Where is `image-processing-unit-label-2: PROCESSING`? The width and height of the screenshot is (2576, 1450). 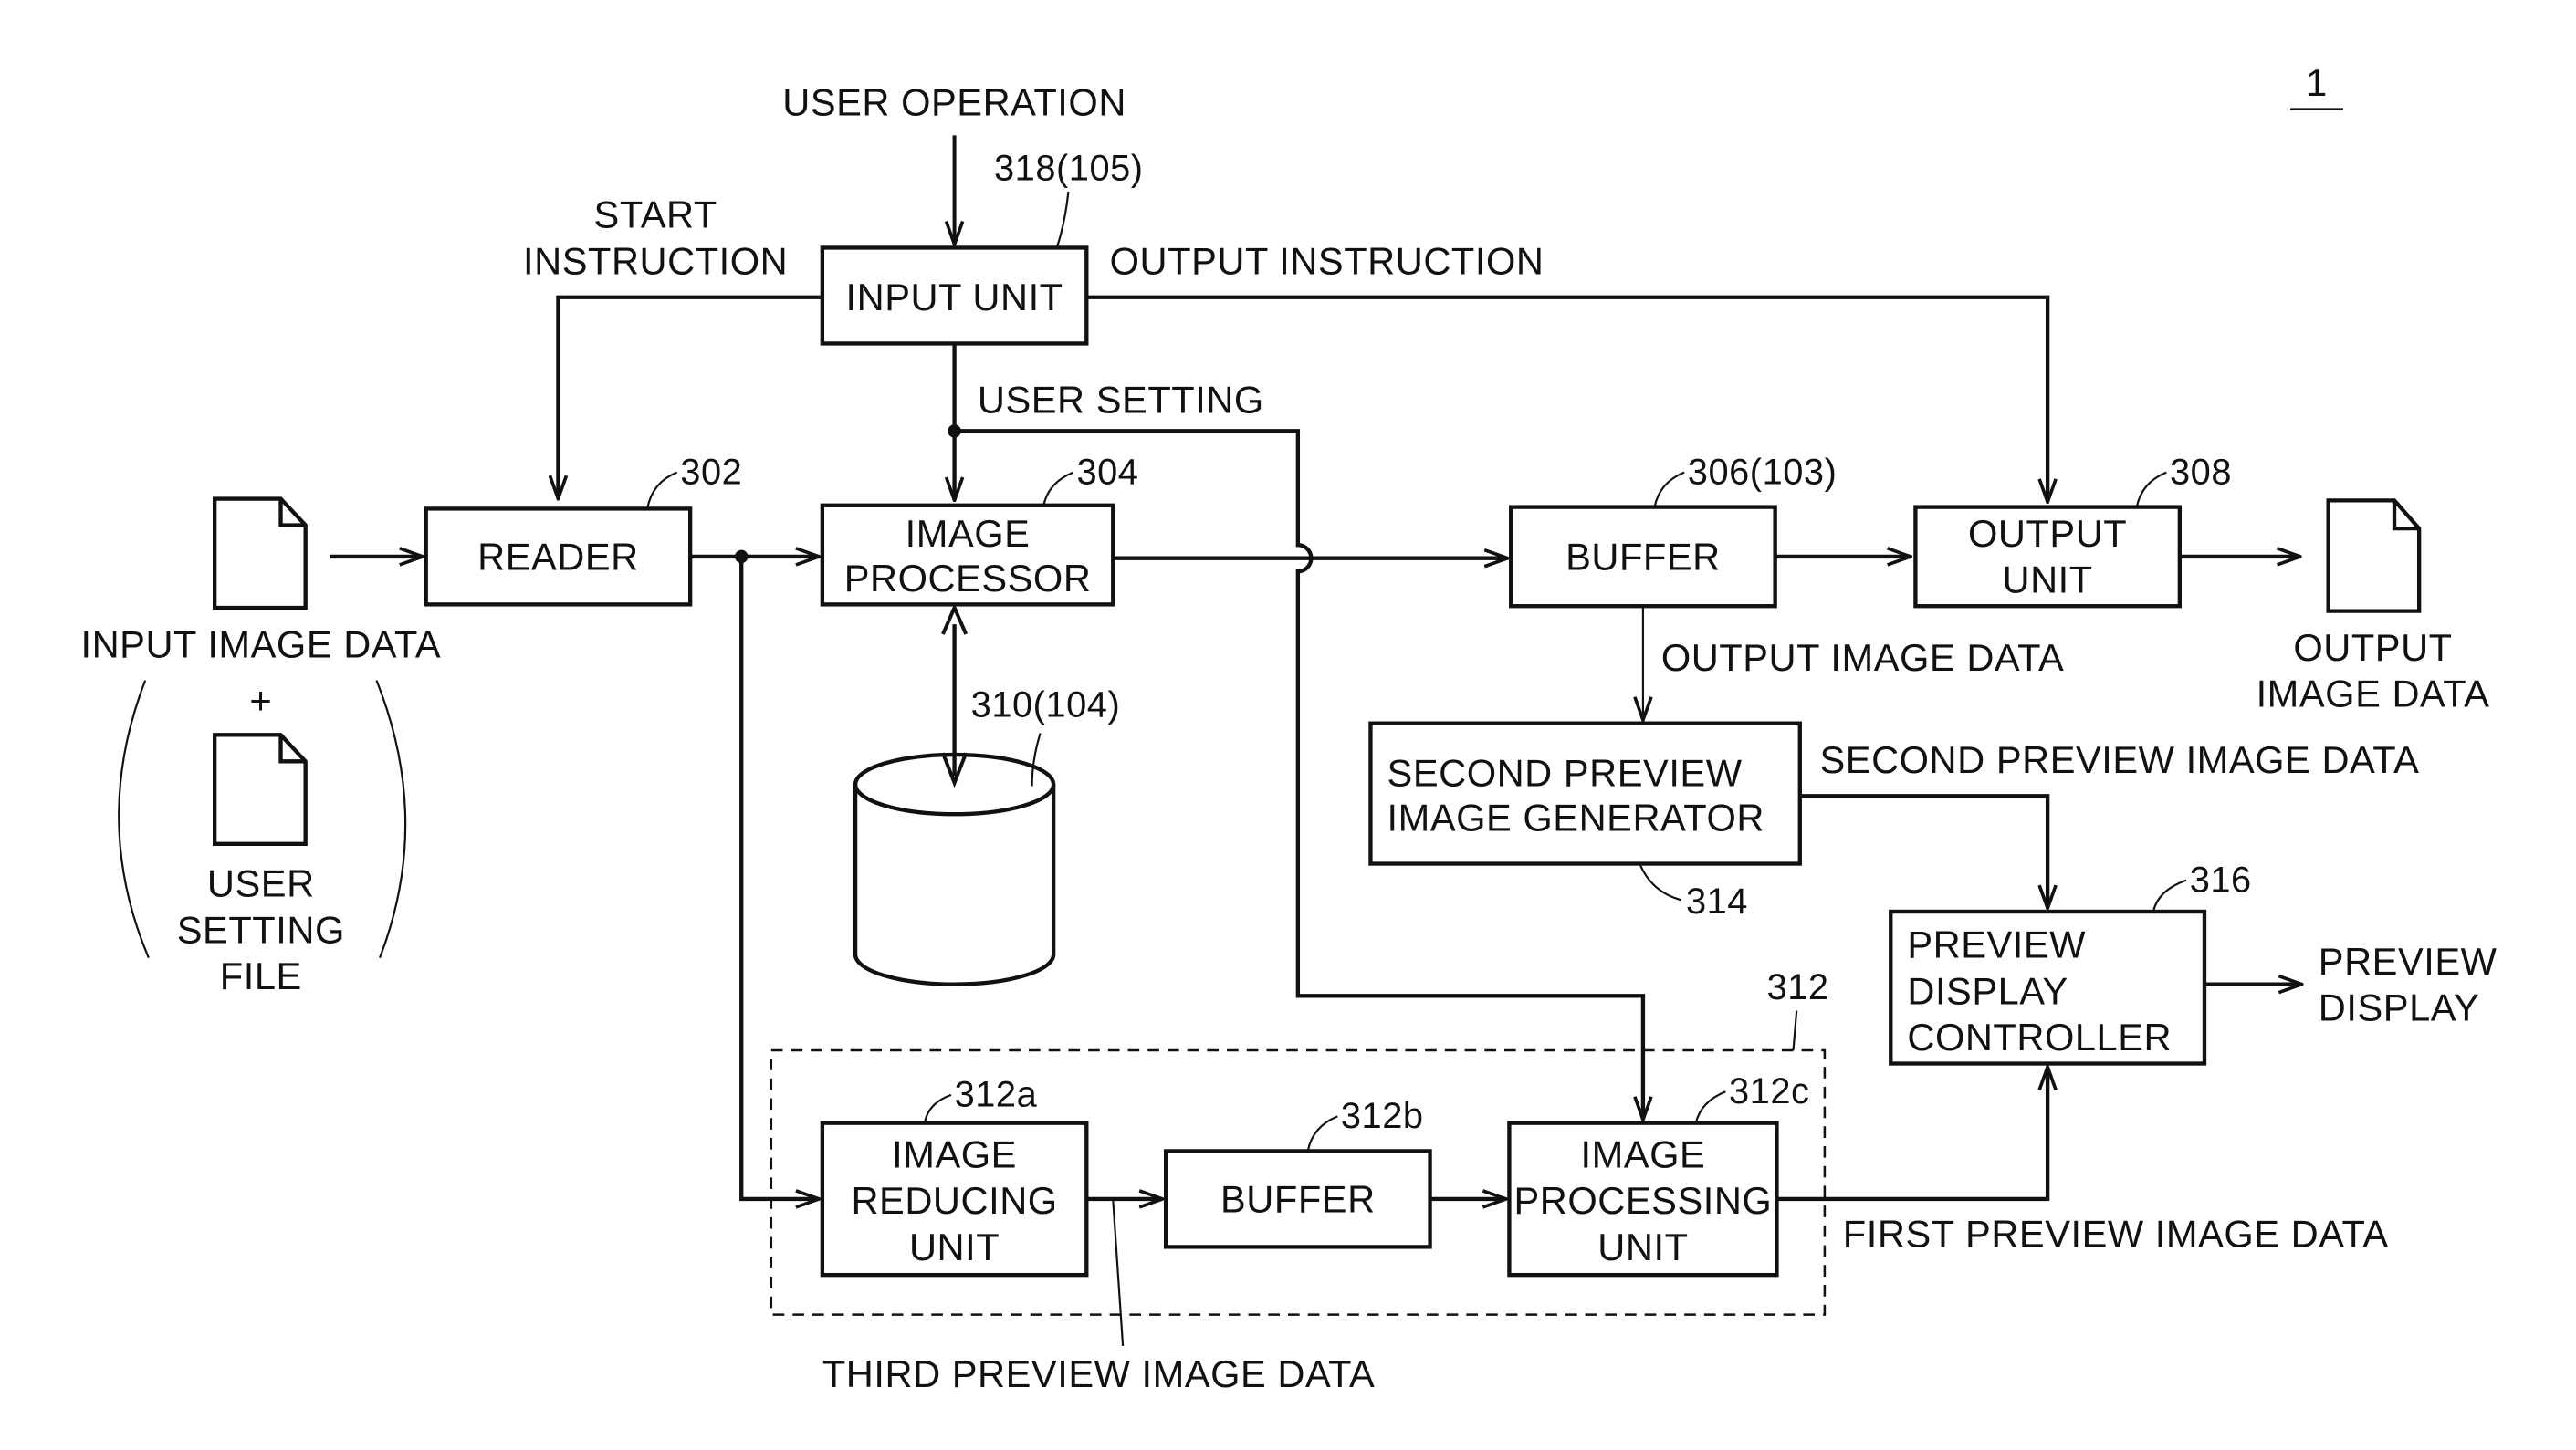 image-processing-unit-label-2: PROCESSING is located at coordinates (1643, 1200).